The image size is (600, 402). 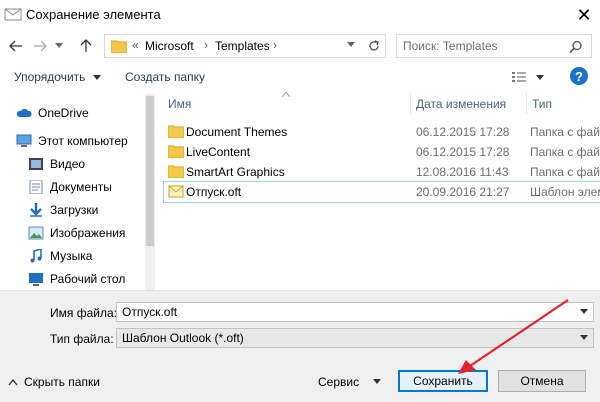 What do you see at coordinates (150, 171) in the screenshot?
I see `scrollbar-thumb` at bounding box center [150, 171].